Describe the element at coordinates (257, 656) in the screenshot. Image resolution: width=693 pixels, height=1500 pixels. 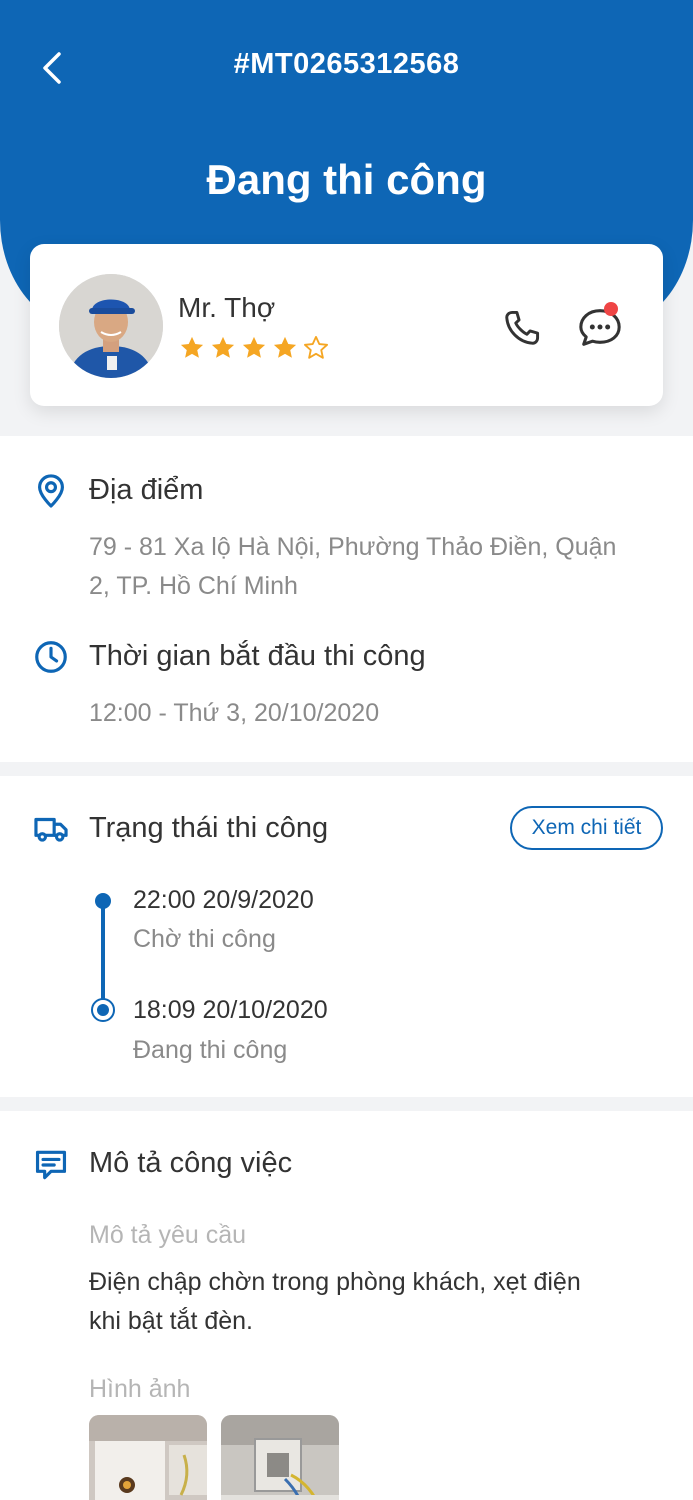
I see `start-time-heading: Thời gian bắt đầu thi công` at that location.